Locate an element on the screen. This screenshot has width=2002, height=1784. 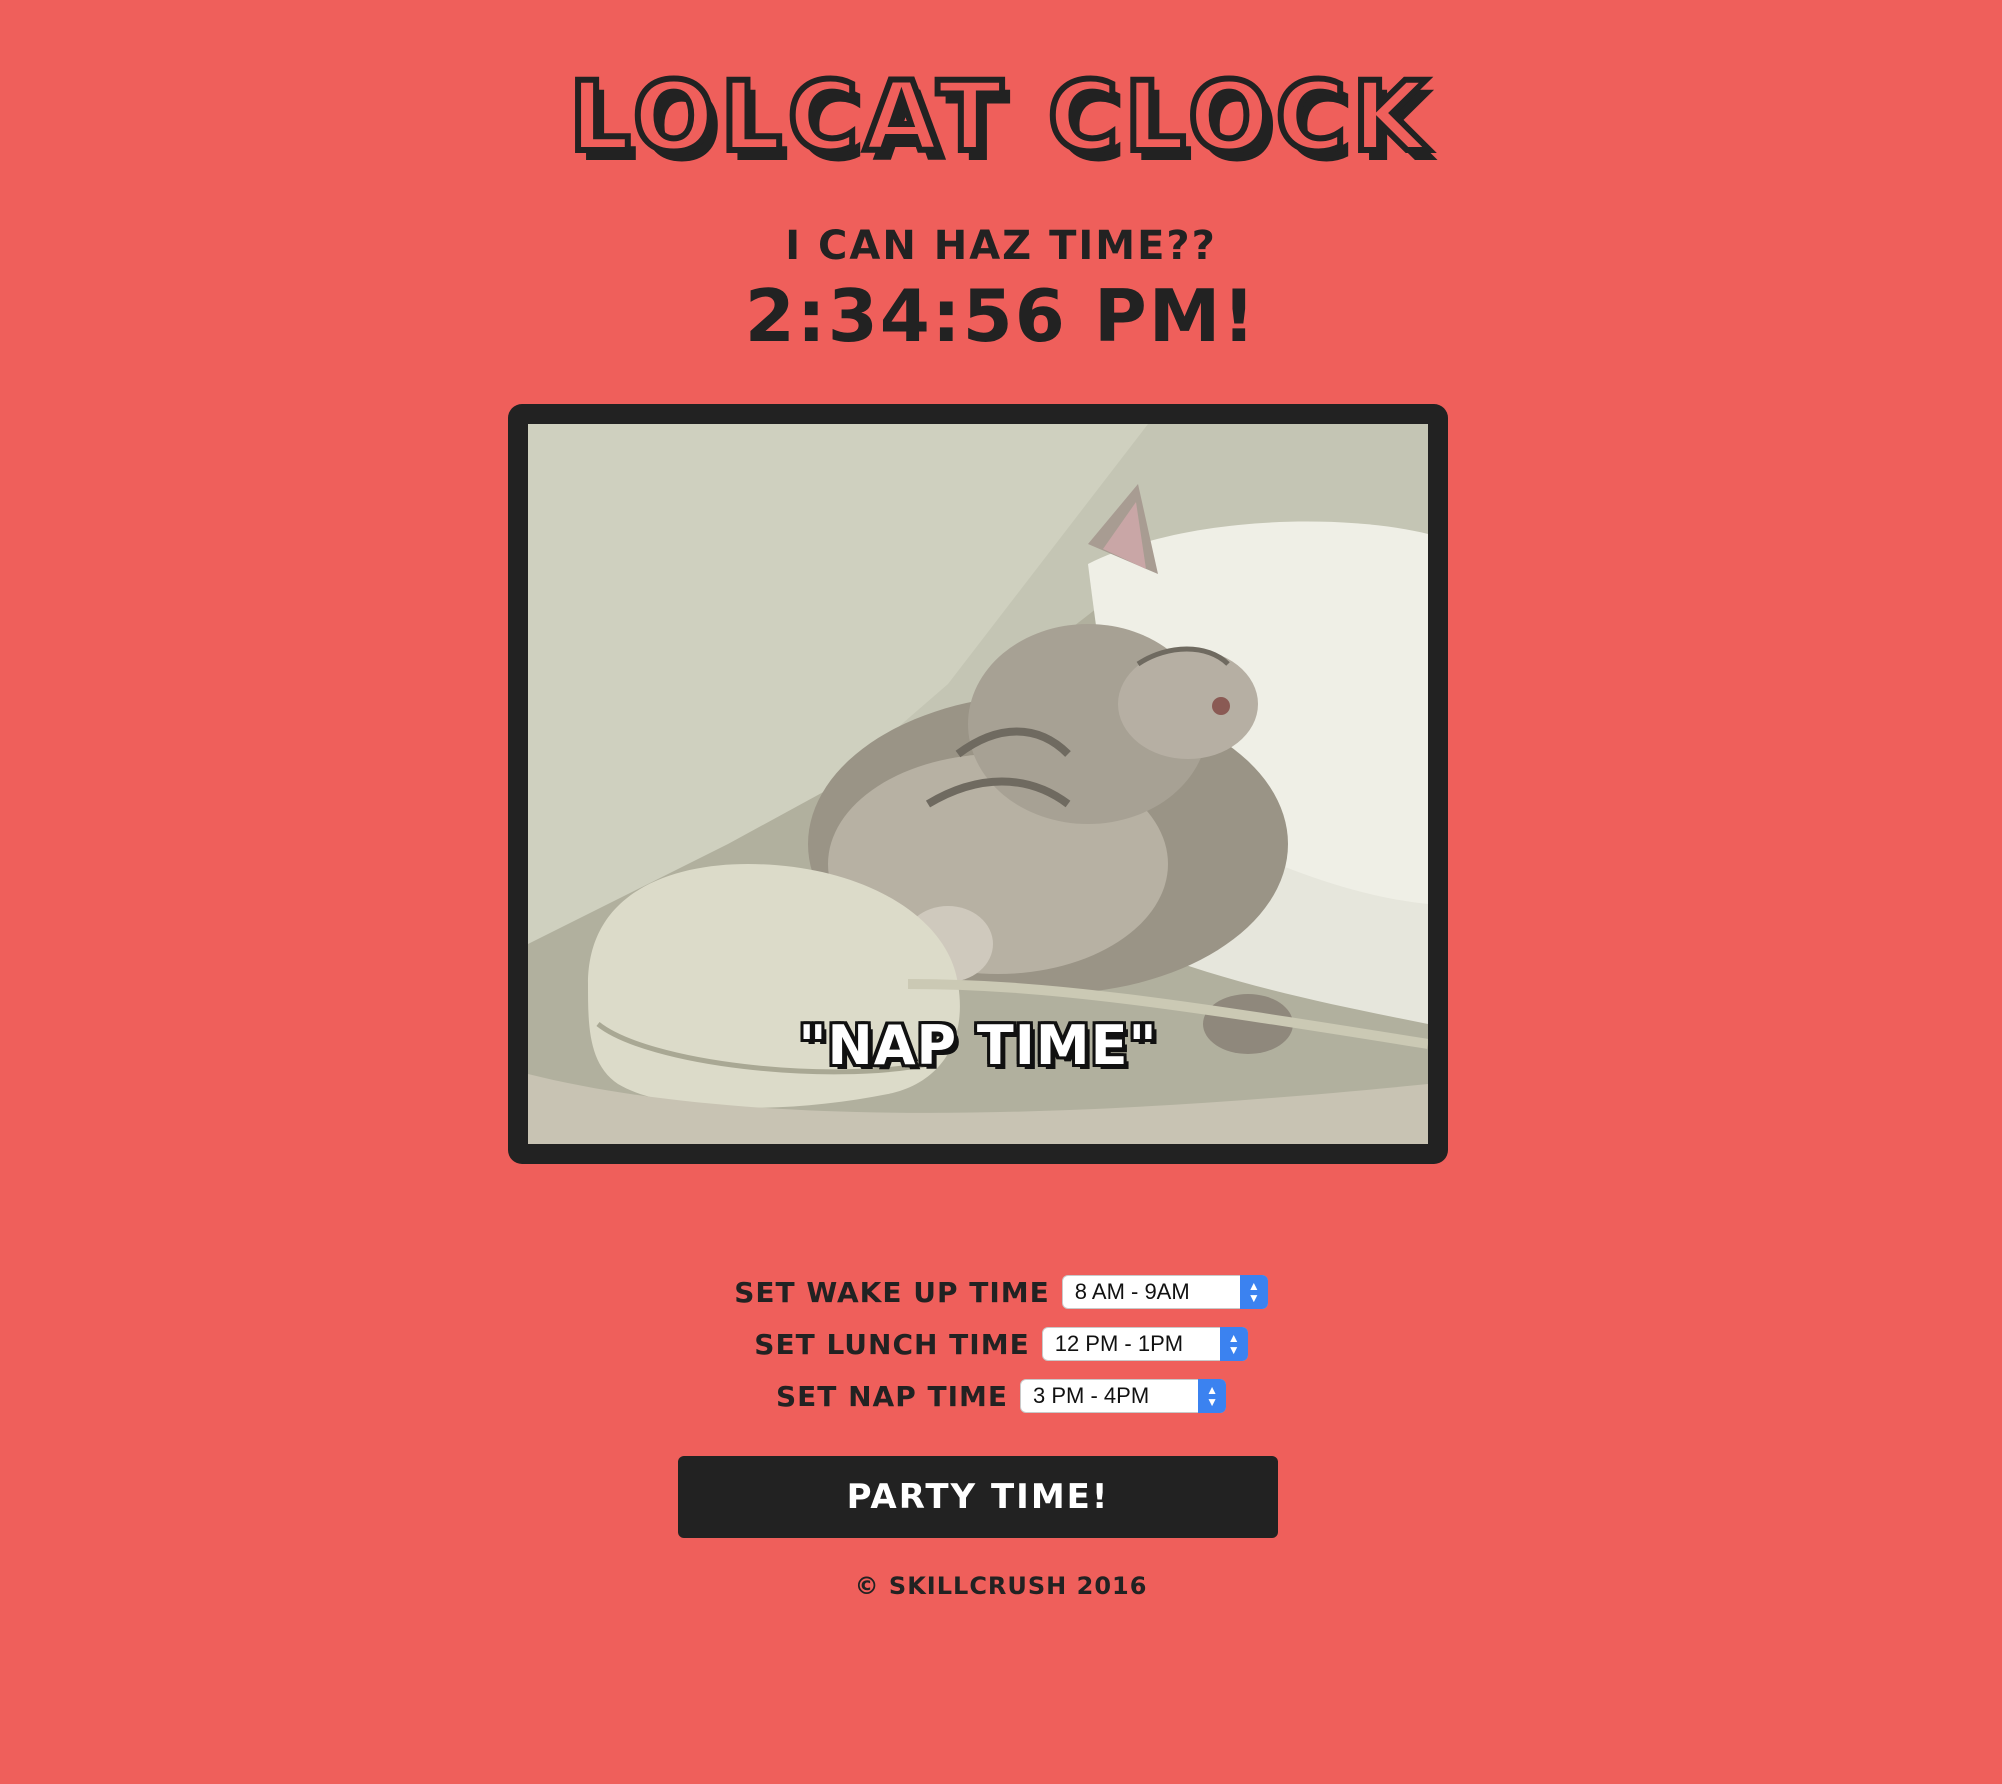
lunch-select: 12 PM - 1PM ▲ ▼ is located at coordinates (1144, 1344).